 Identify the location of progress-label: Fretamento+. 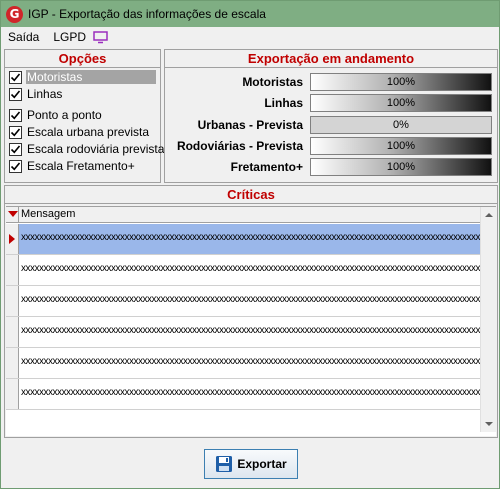
(266, 167).